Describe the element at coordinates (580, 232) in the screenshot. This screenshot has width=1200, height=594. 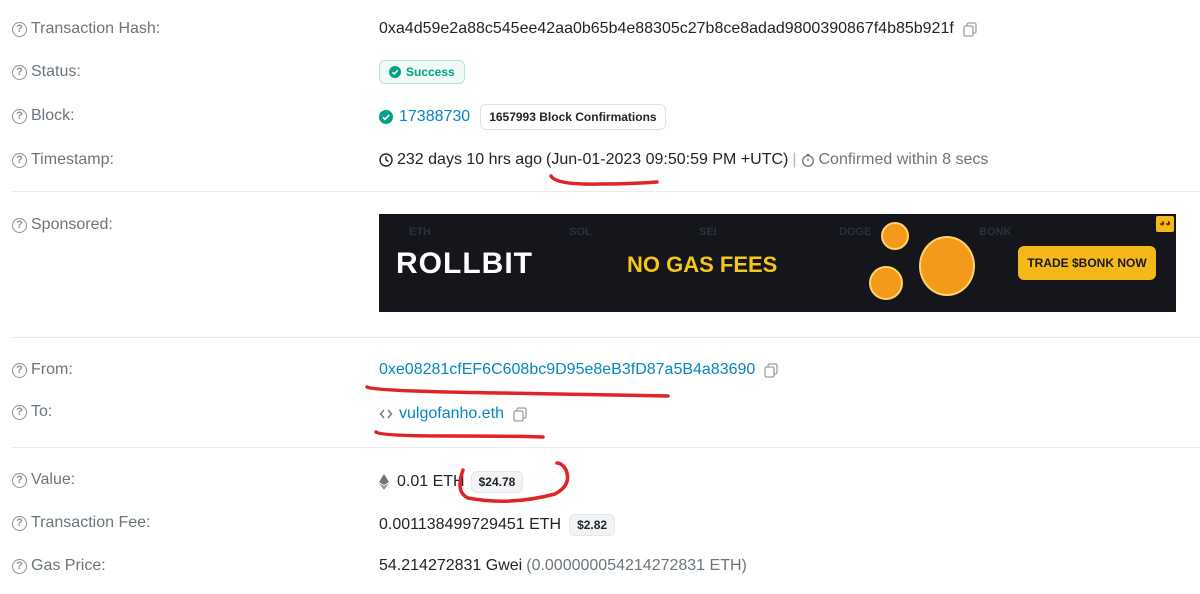
I see `ad-background-ticker: SOL` at that location.